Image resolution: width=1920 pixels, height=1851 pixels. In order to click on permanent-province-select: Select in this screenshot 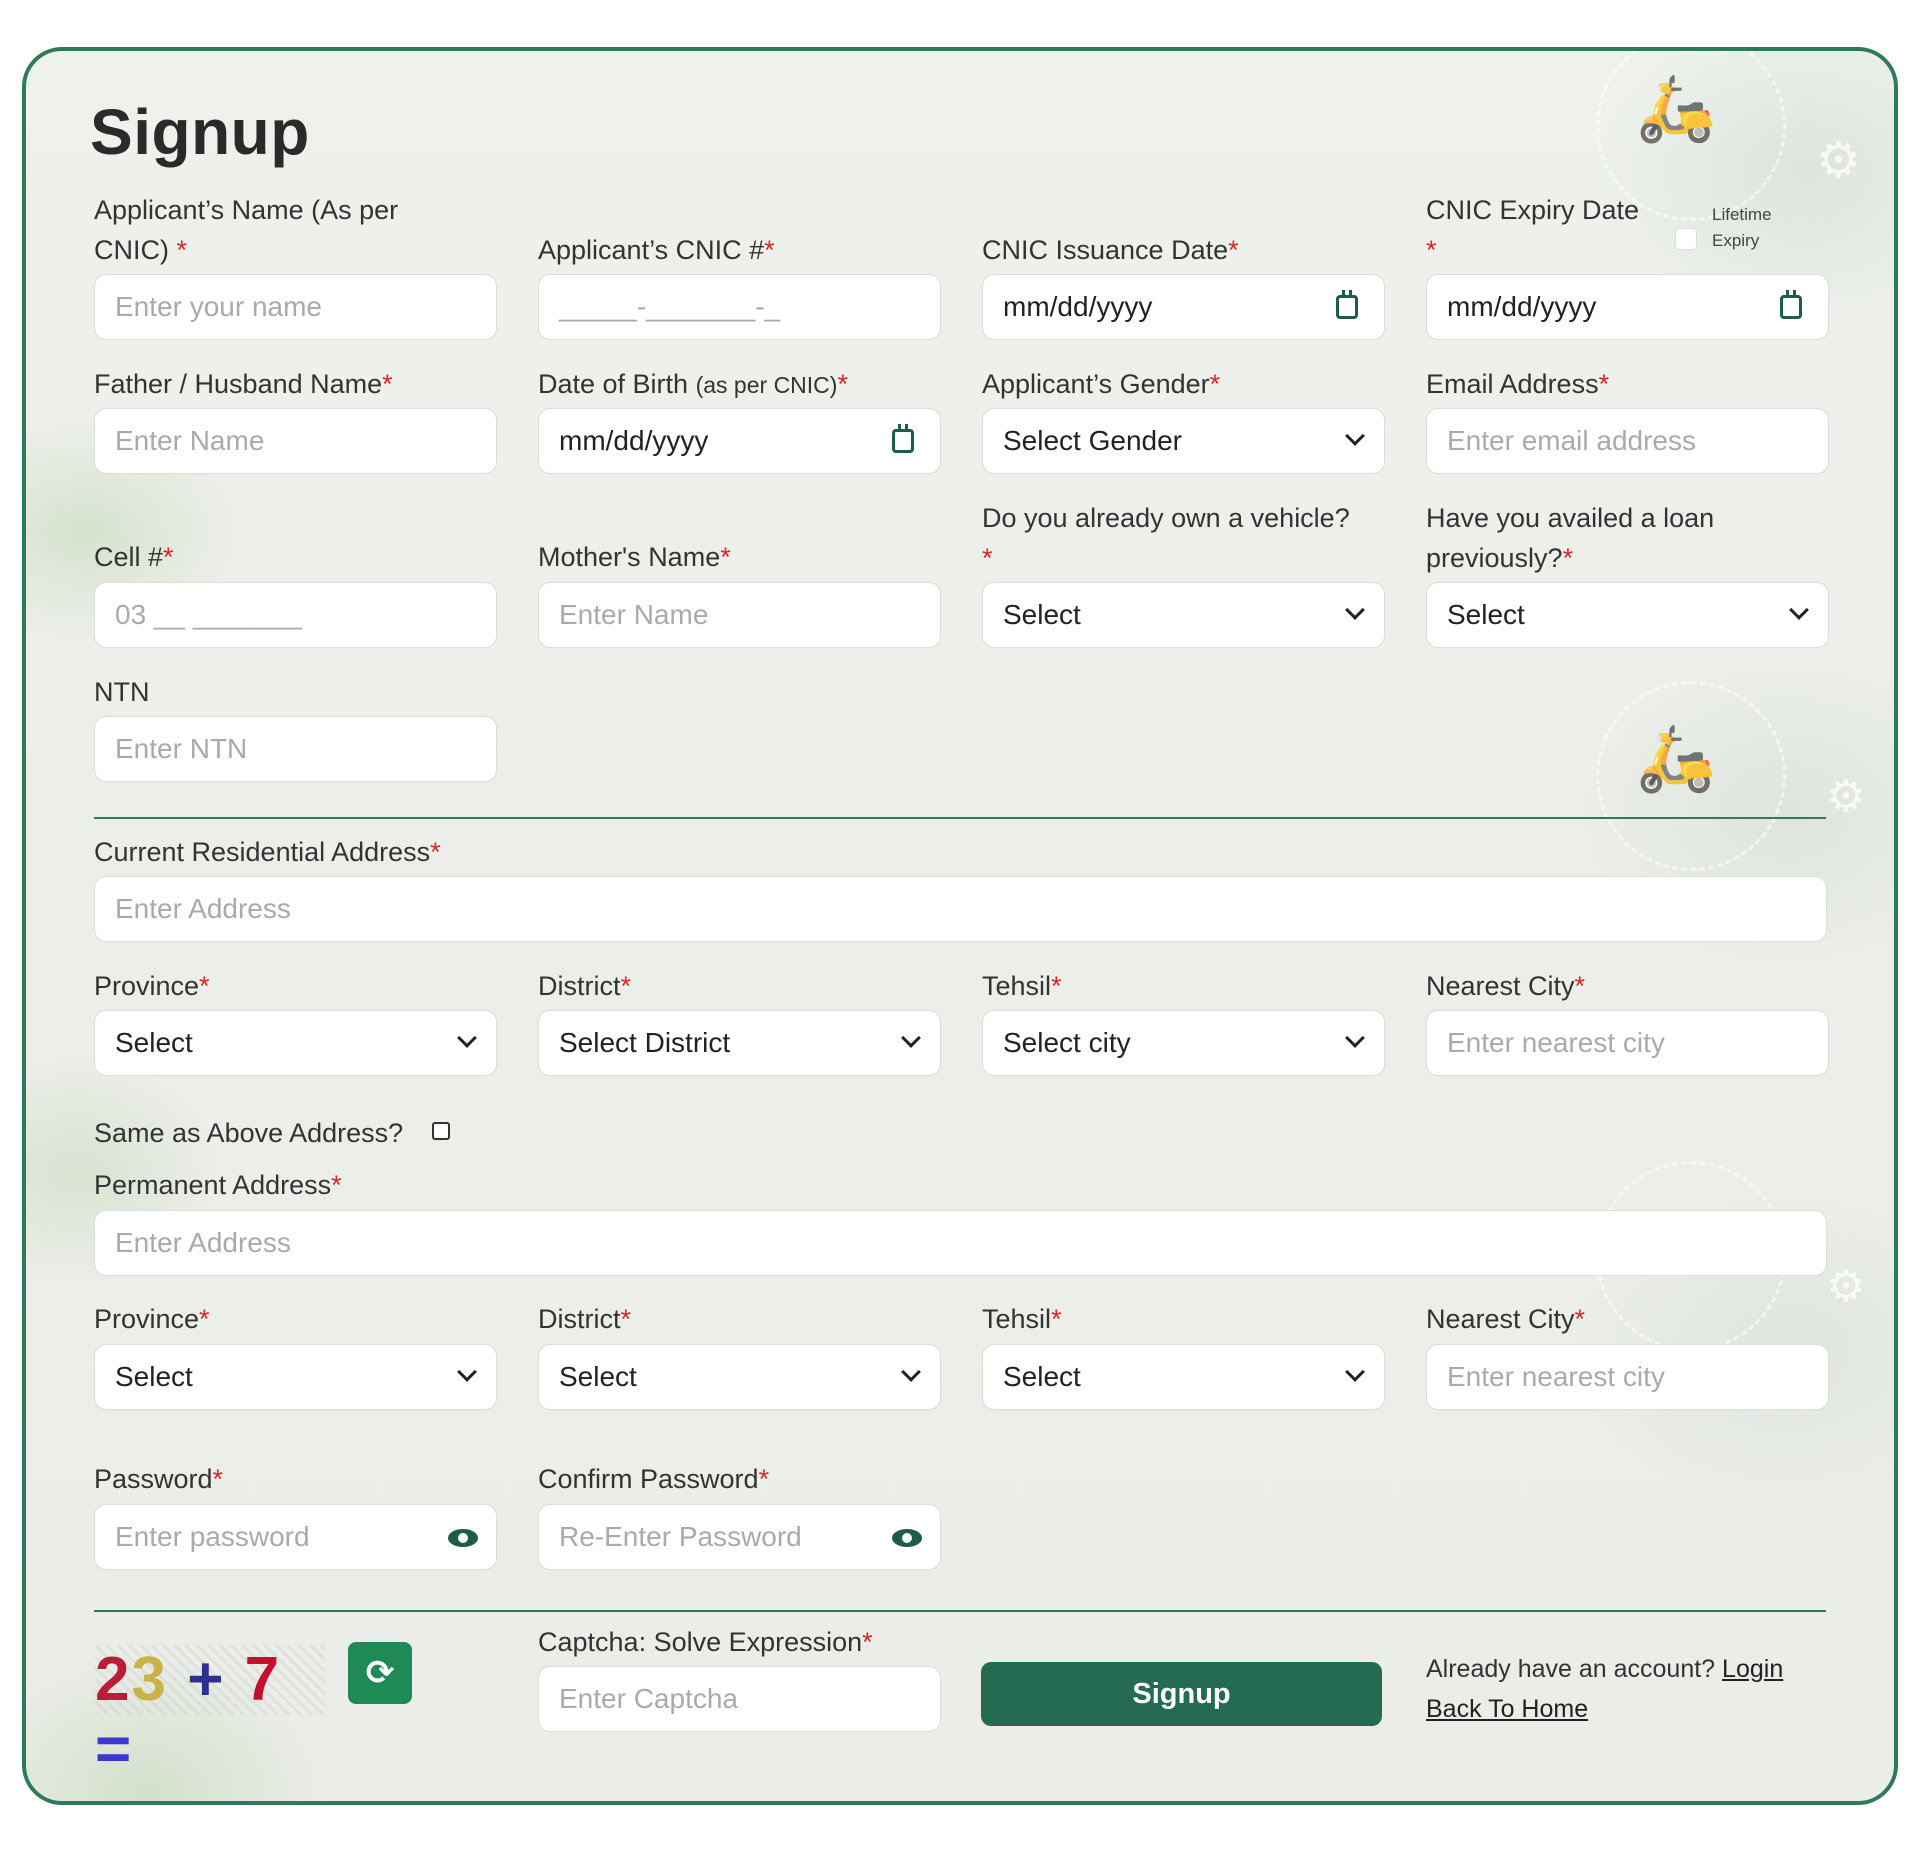, I will do `click(295, 1377)`.